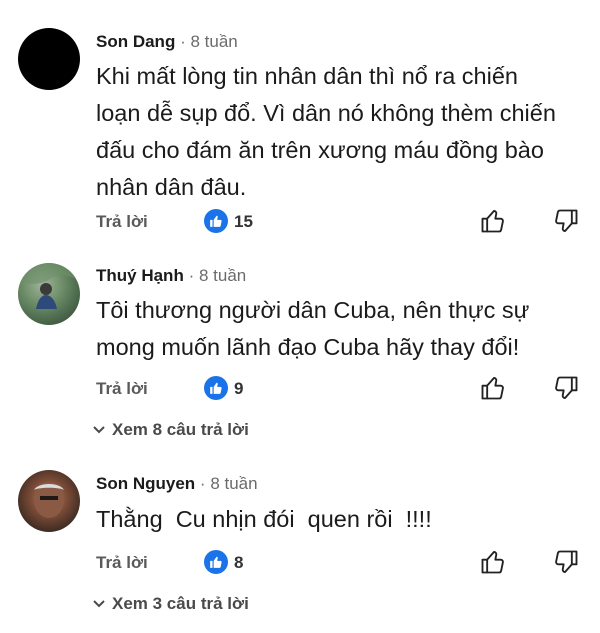  Describe the element at coordinates (264, 519) in the screenshot. I see `comment-text-line: Thằng Cu nhịn đói quen rồi !!!!` at that location.